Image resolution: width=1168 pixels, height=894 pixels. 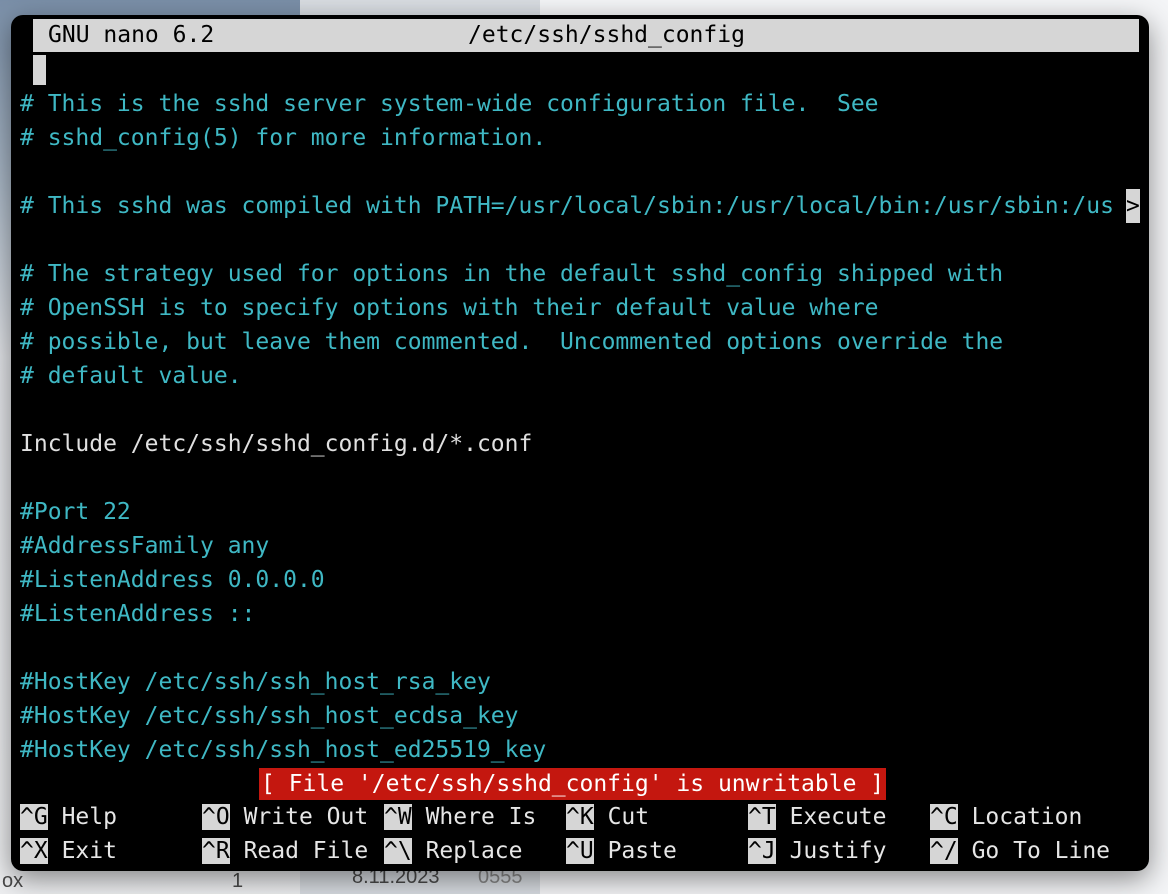 I want to click on shortcut-write-out: ^O Write Out, so click(x=285, y=817).